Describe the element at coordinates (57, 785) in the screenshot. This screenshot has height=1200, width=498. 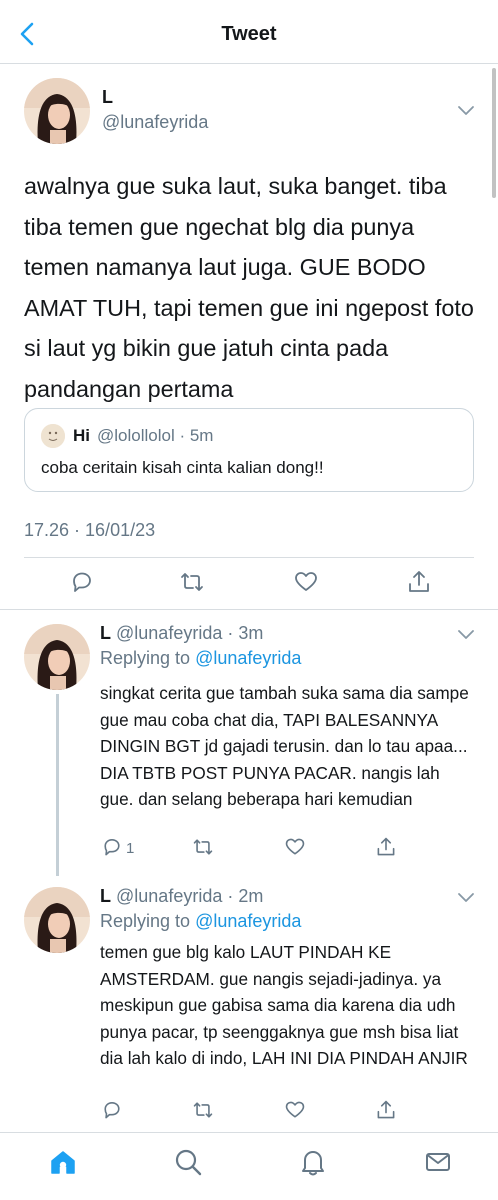
I see `thread-line` at that location.